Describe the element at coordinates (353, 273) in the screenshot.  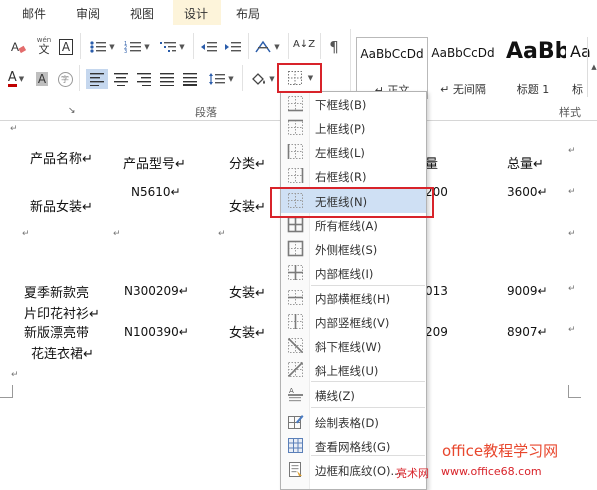
I see `menu-item-inside-borders: 内部框线(I)` at that location.